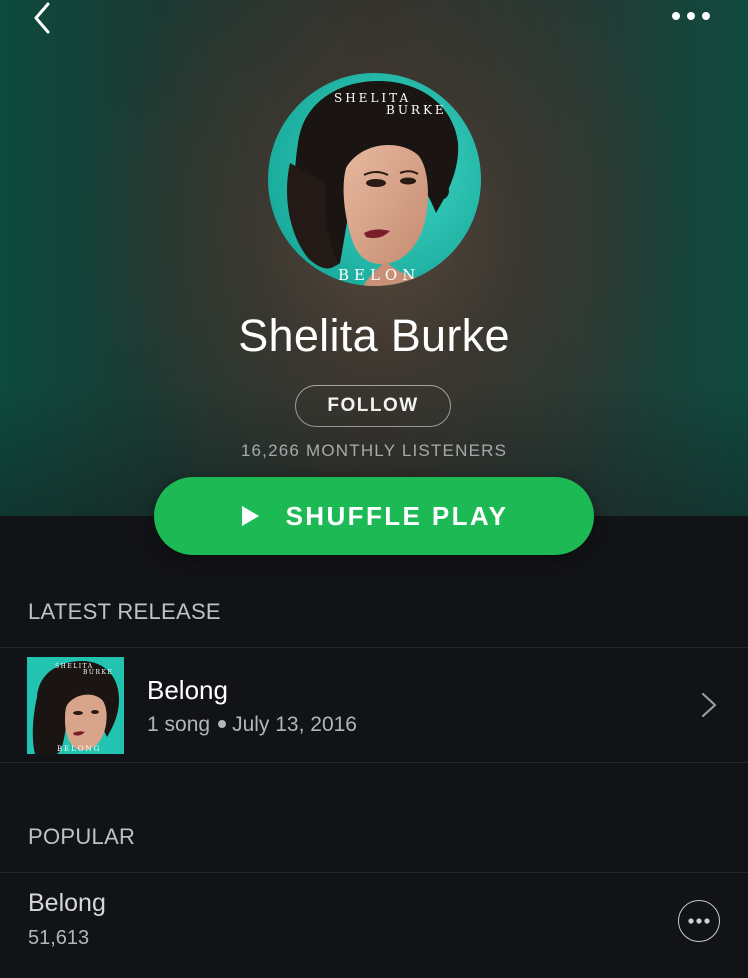  I want to click on chevron-left-icon, so click(42, 18).